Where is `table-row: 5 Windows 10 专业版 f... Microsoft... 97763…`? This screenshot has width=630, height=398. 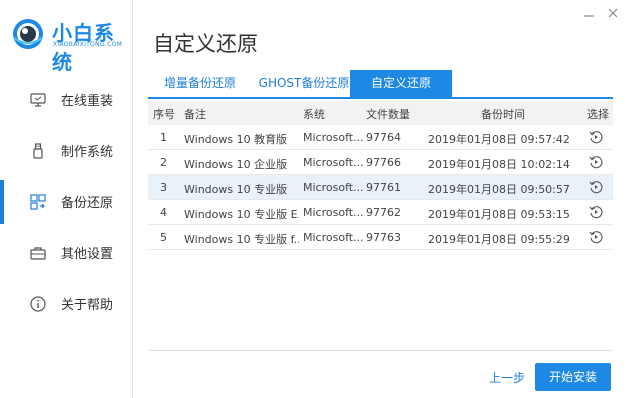 table-row: 5 Windows 10 专业版 f... Microsoft... 97763… is located at coordinates (380, 237).